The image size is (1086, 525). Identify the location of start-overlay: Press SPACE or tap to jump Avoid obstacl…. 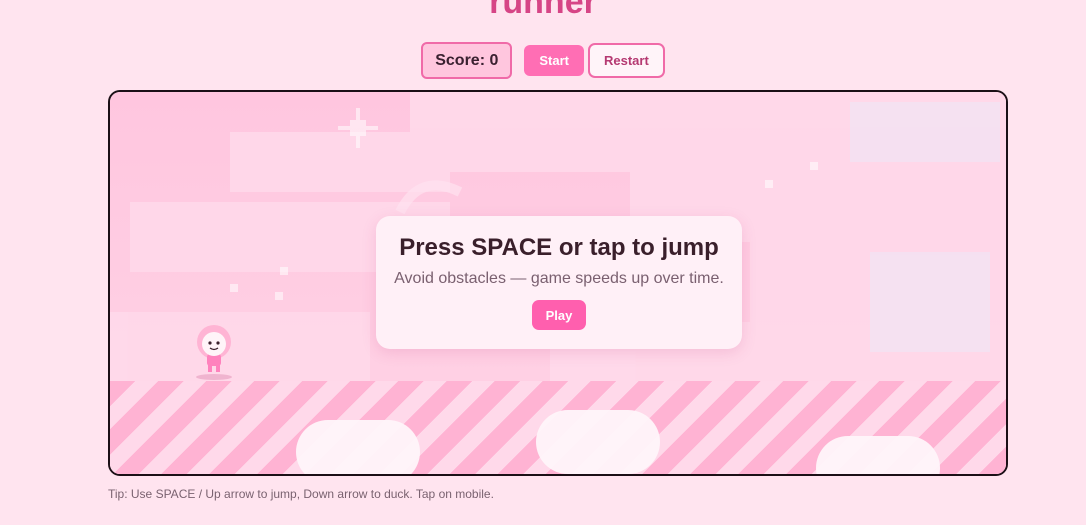
(559, 282).